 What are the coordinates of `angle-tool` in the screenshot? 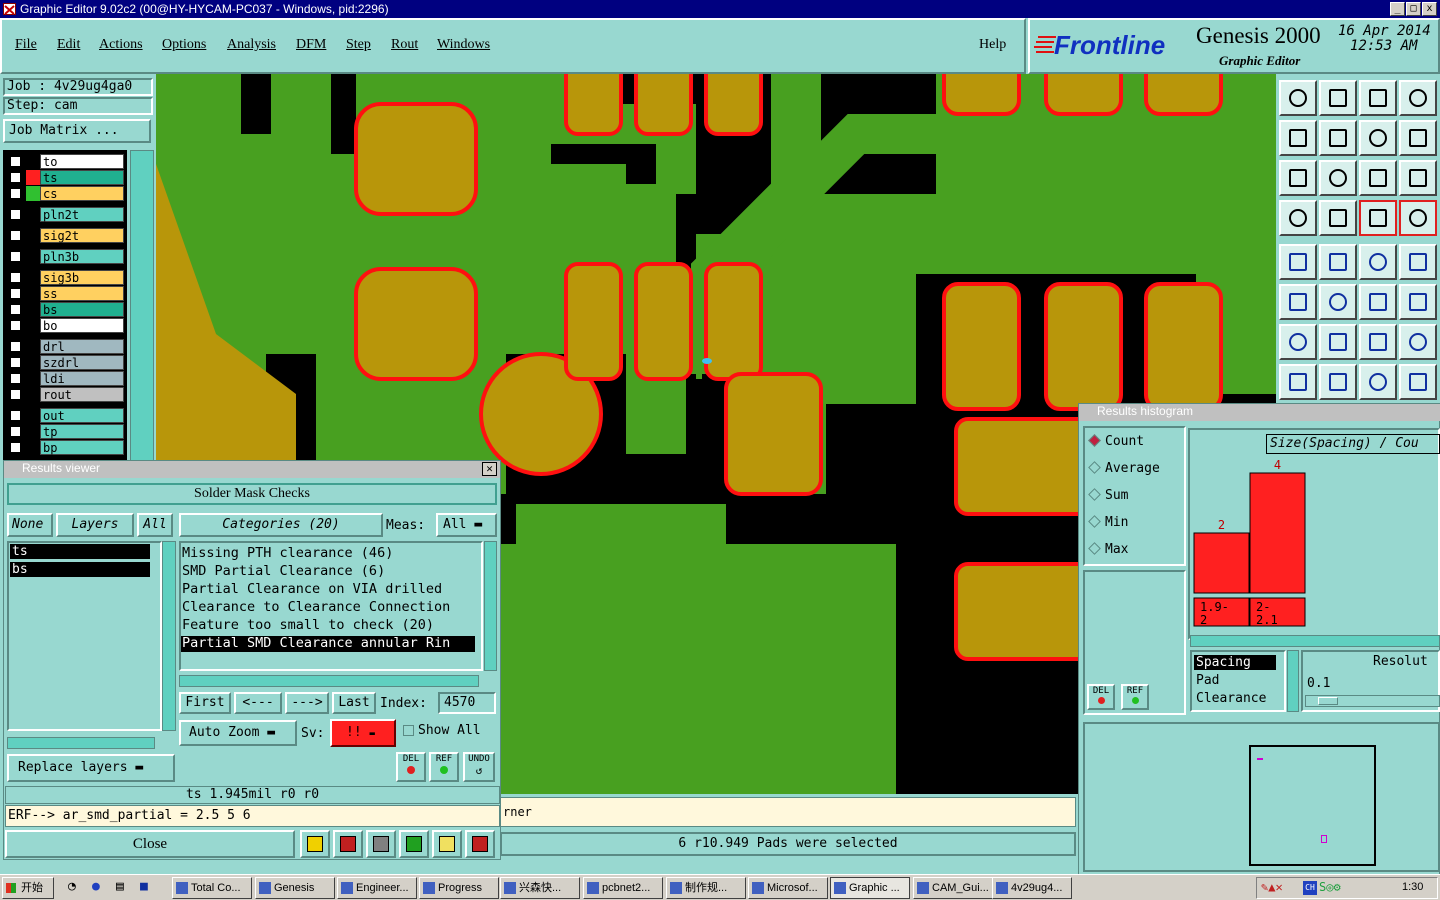 It's located at (1298, 342).